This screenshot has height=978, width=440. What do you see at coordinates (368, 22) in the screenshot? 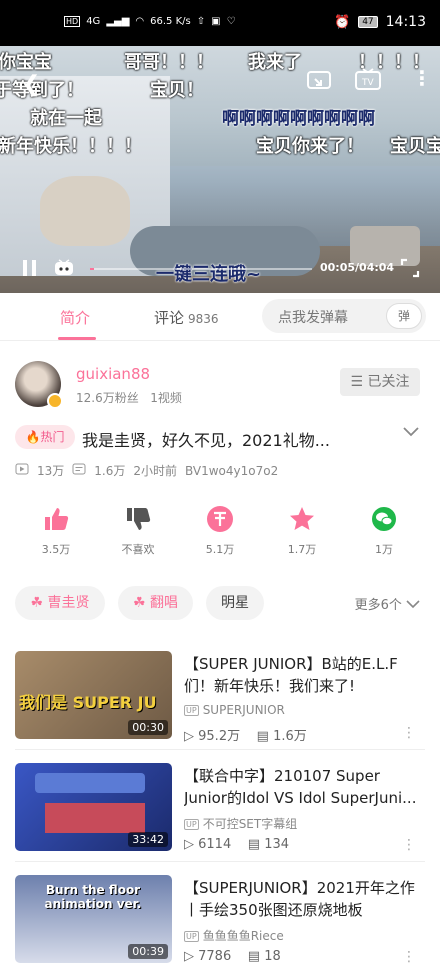
I see `battery-icon: 47` at bounding box center [368, 22].